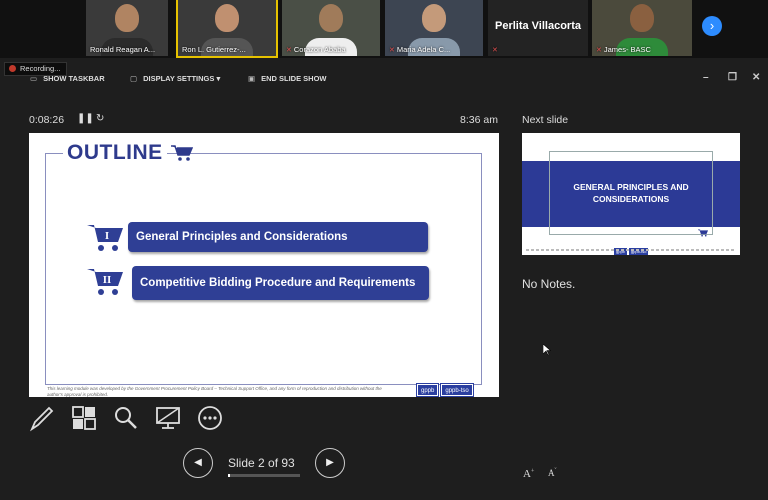 The width and height of the screenshot is (768, 500). What do you see at coordinates (100, 118) in the screenshot?
I see `restart-timer-icon: ↻` at bounding box center [100, 118].